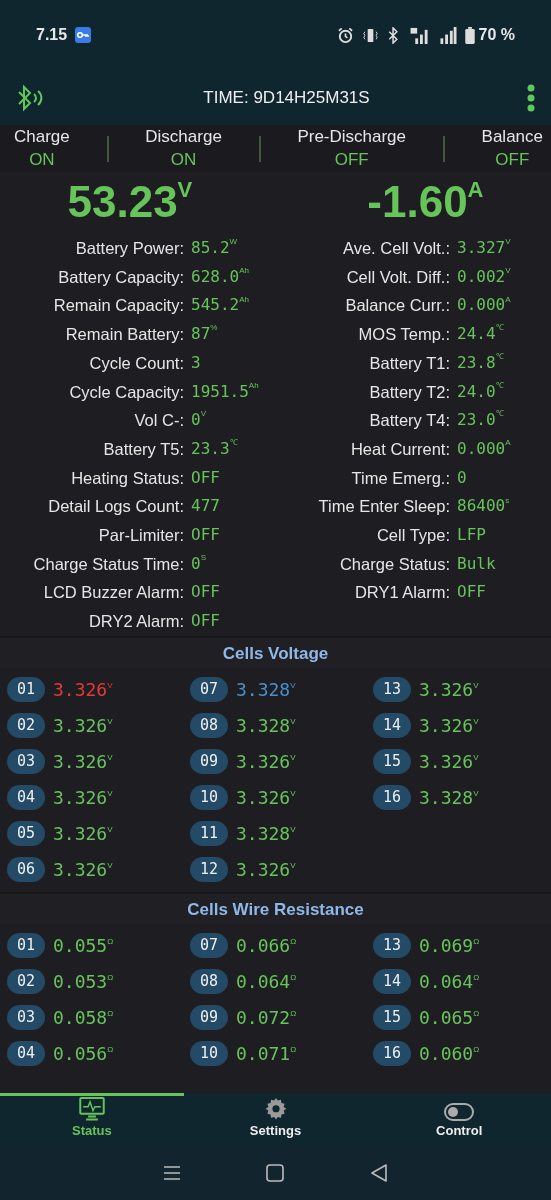 Image resolution: width=551 pixels, height=1200 pixels. What do you see at coordinates (286, 97) in the screenshot?
I see `uptime-title: TIME: 9D14H25M31S` at bounding box center [286, 97].